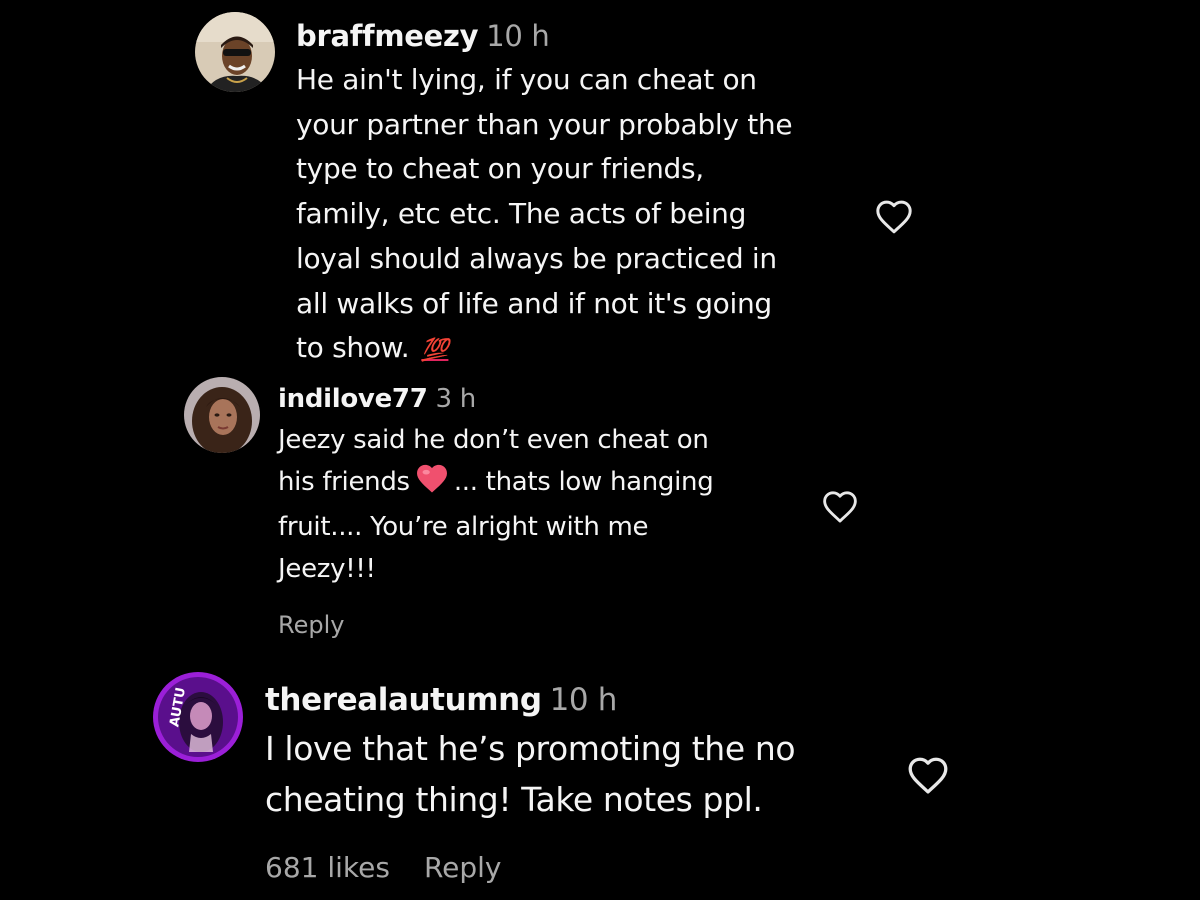 The height and width of the screenshot is (900, 1200). I want to click on hundred-points-emoji-icon: 💯, so click(435, 351).